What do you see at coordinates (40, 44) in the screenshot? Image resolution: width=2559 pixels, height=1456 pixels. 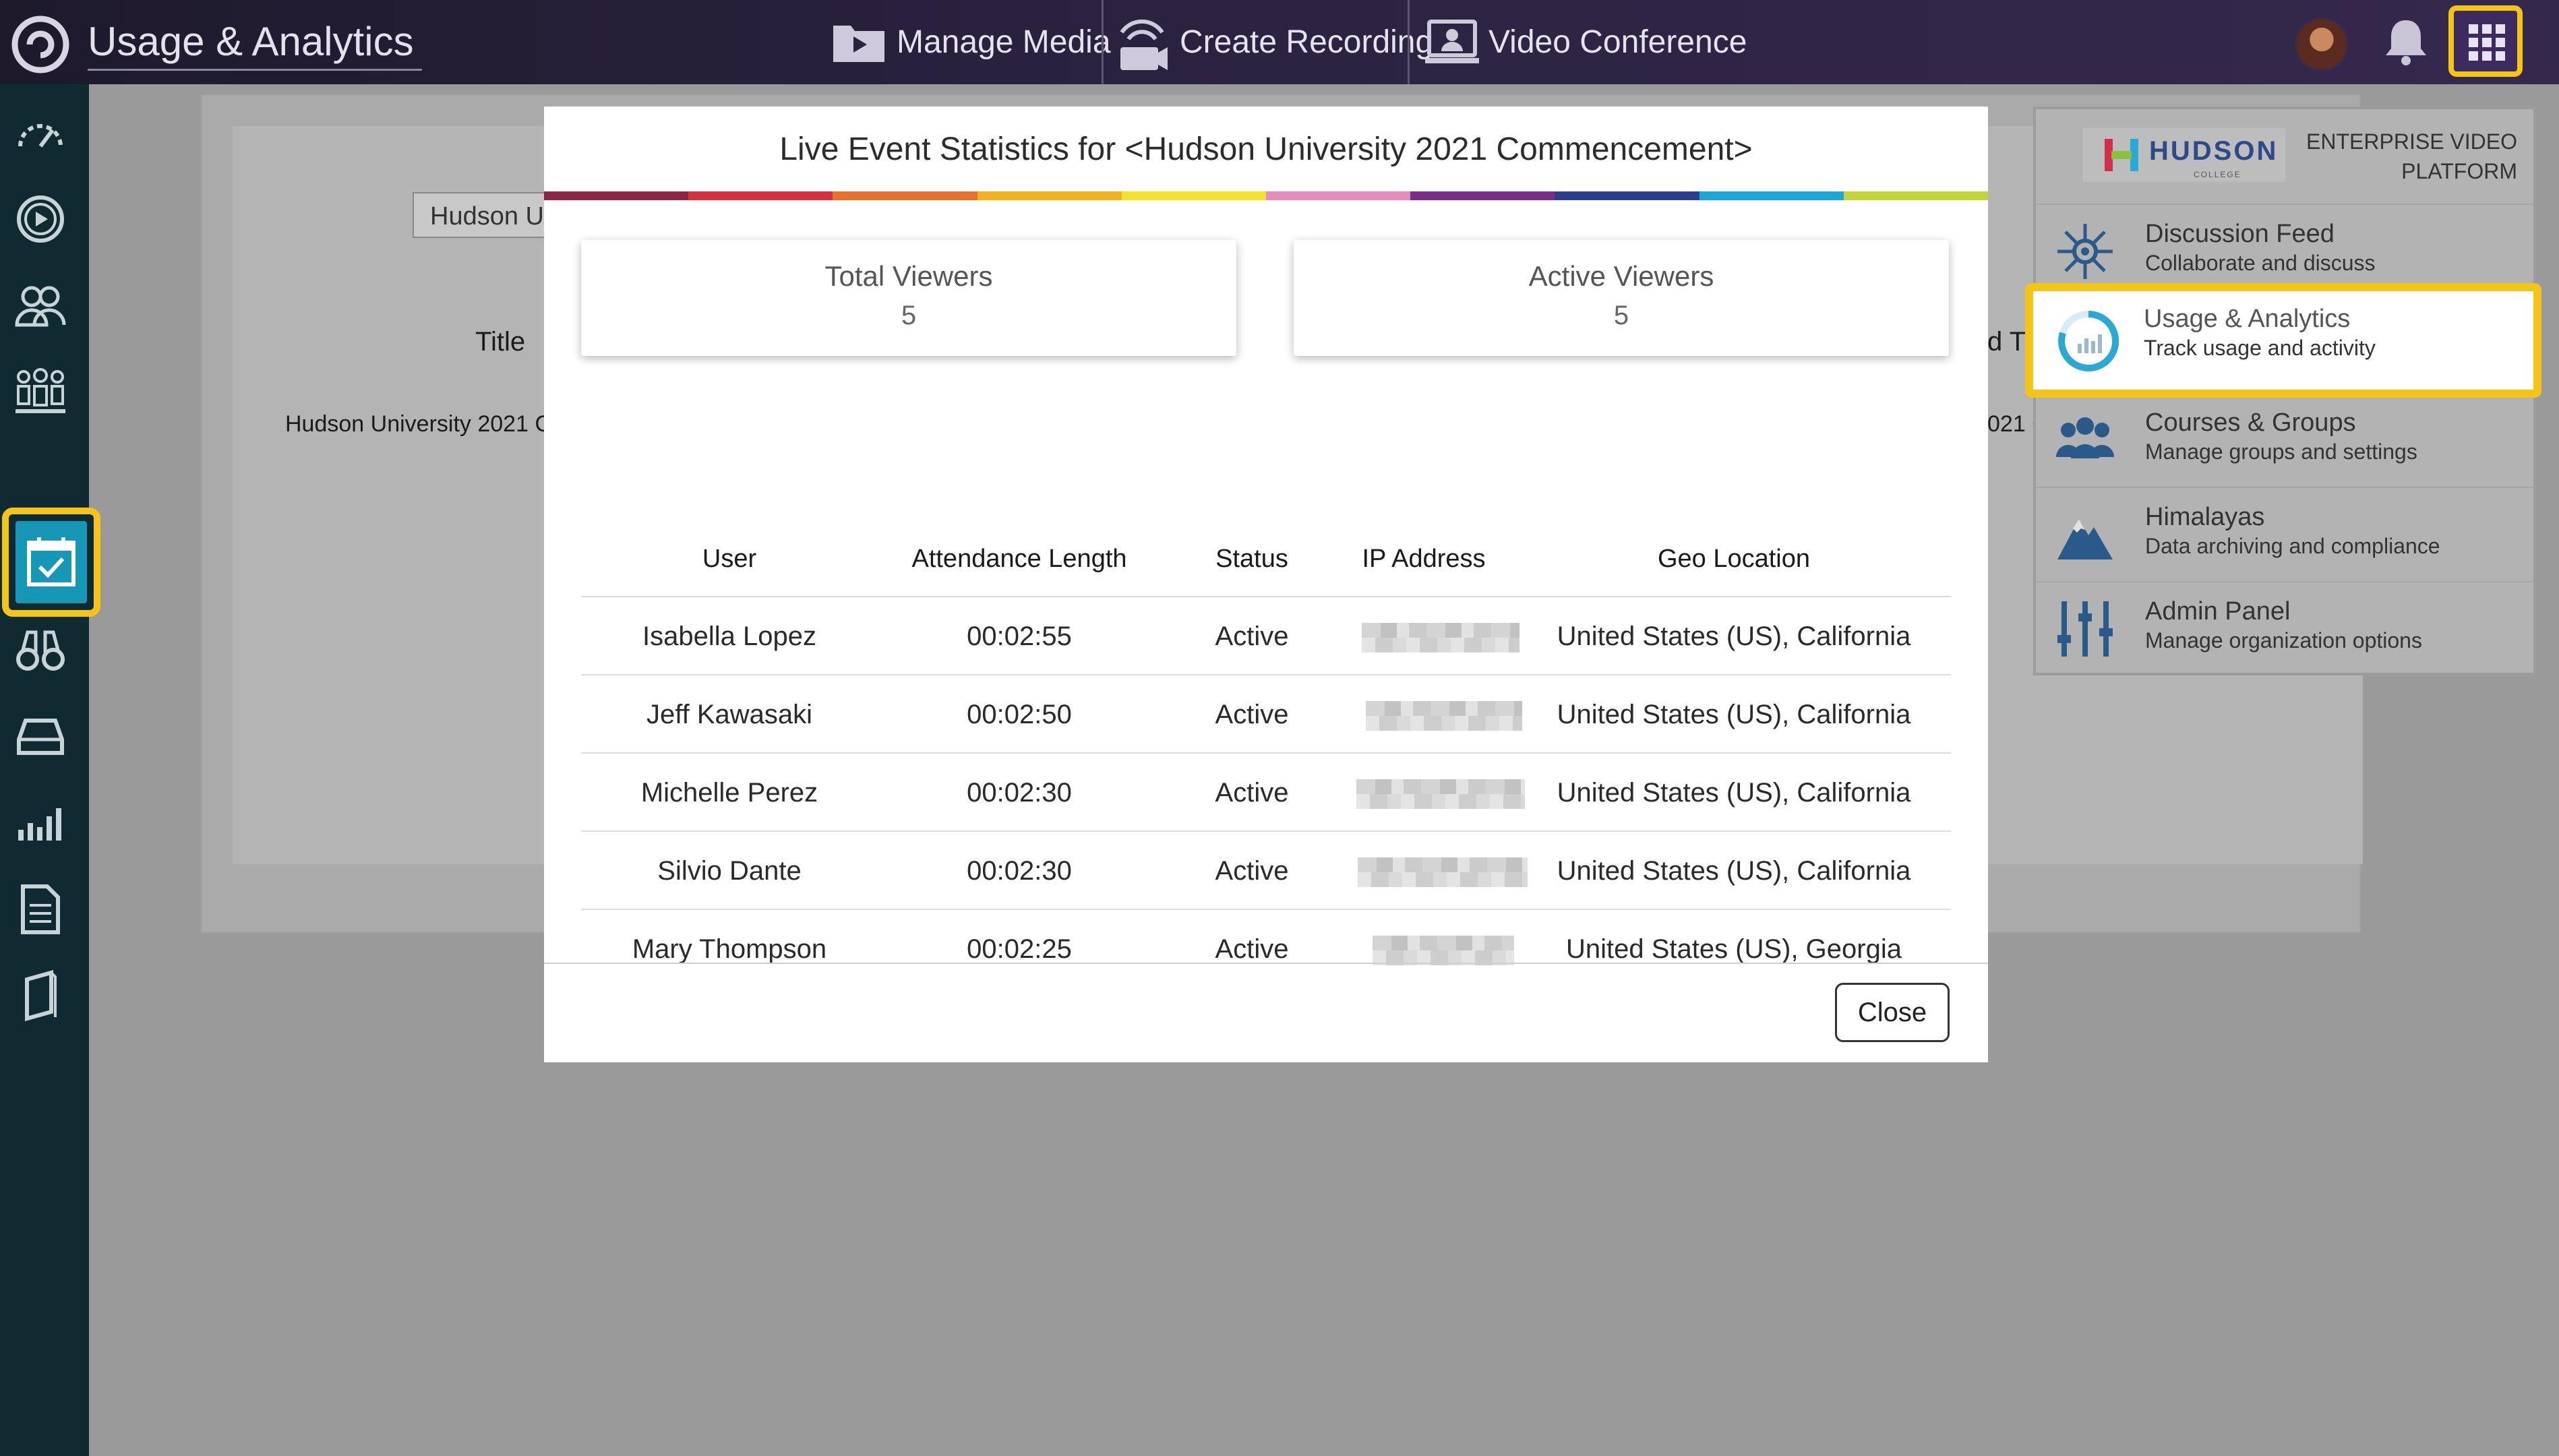 I see `app-logo-icon` at bounding box center [40, 44].